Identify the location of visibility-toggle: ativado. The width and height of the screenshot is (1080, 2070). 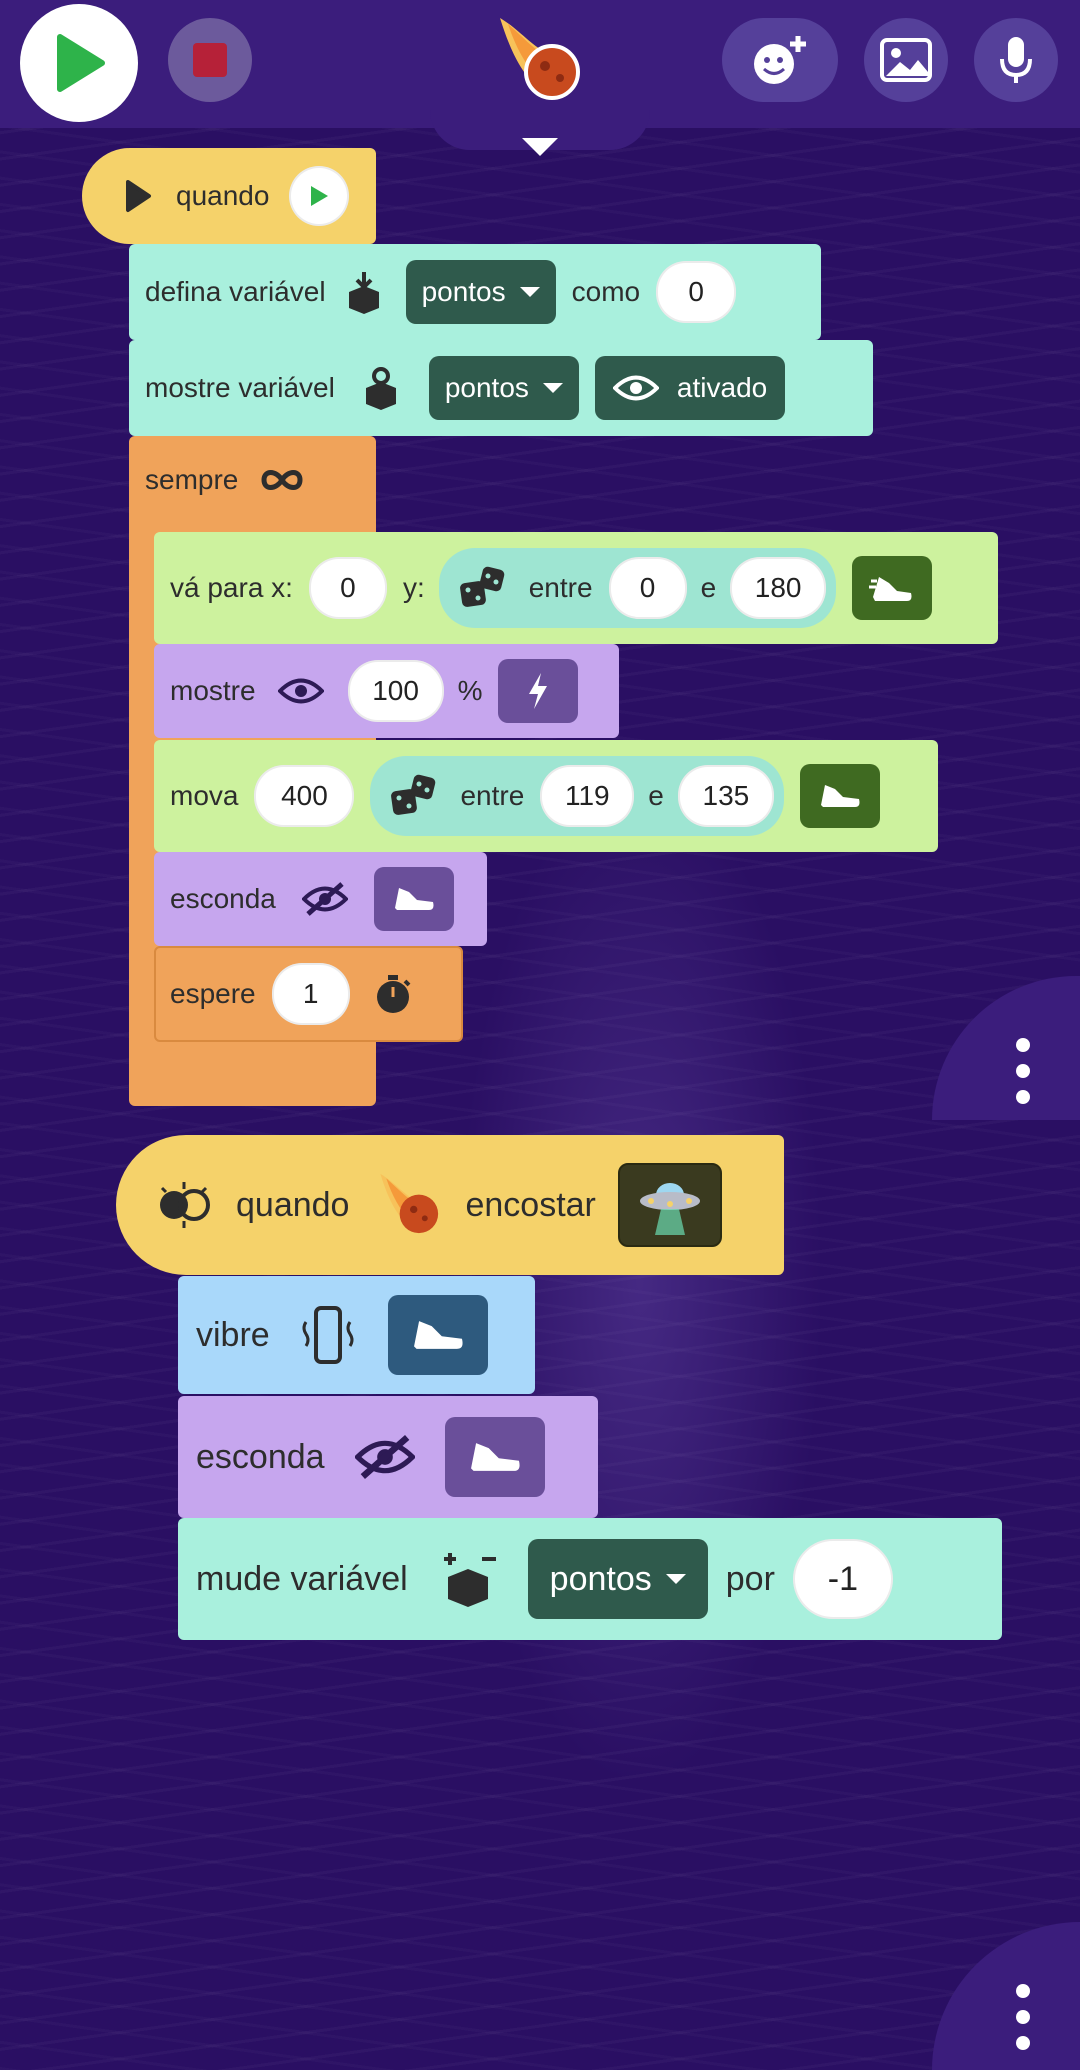
(690, 388).